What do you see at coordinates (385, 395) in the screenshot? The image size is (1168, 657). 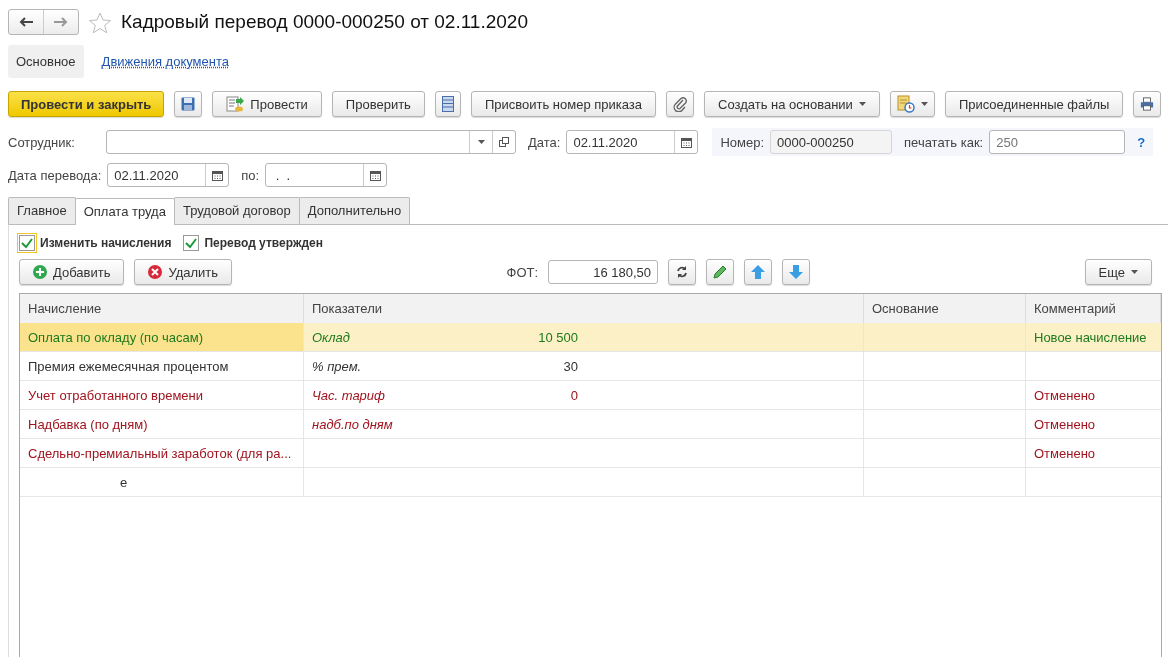 I see `table-cell: Час. тариф` at bounding box center [385, 395].